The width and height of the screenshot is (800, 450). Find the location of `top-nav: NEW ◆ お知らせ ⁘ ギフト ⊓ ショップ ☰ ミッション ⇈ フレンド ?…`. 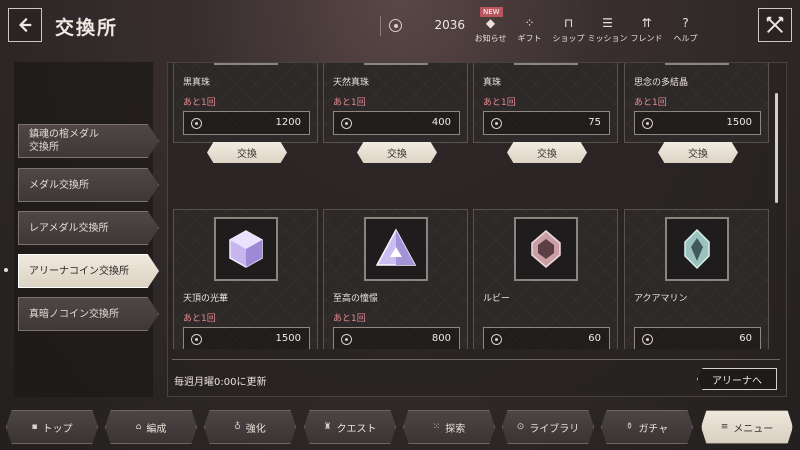

top-nav: NEW ◆ お知らせ ⁘ ギフト ⊓ ショップ ☰ ミッション ⇈ フレンド ?… is located at coordinates (588, 26).